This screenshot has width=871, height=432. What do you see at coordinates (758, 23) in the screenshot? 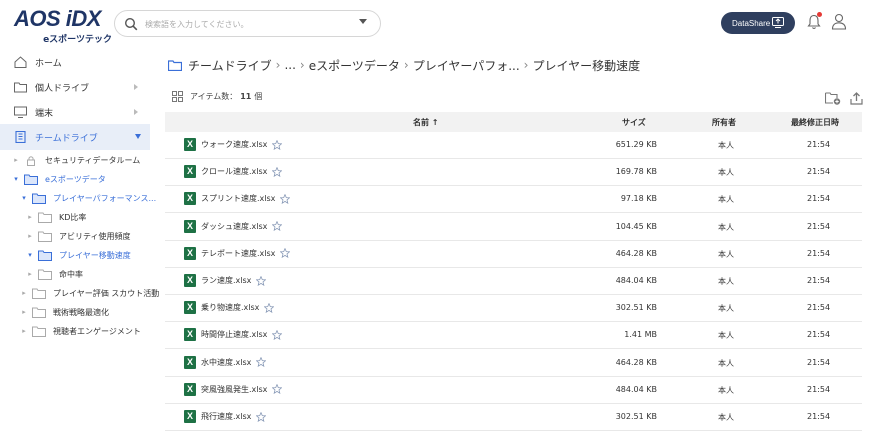
I see `datashare-button: DataShare` at bounding box center [758, 23].